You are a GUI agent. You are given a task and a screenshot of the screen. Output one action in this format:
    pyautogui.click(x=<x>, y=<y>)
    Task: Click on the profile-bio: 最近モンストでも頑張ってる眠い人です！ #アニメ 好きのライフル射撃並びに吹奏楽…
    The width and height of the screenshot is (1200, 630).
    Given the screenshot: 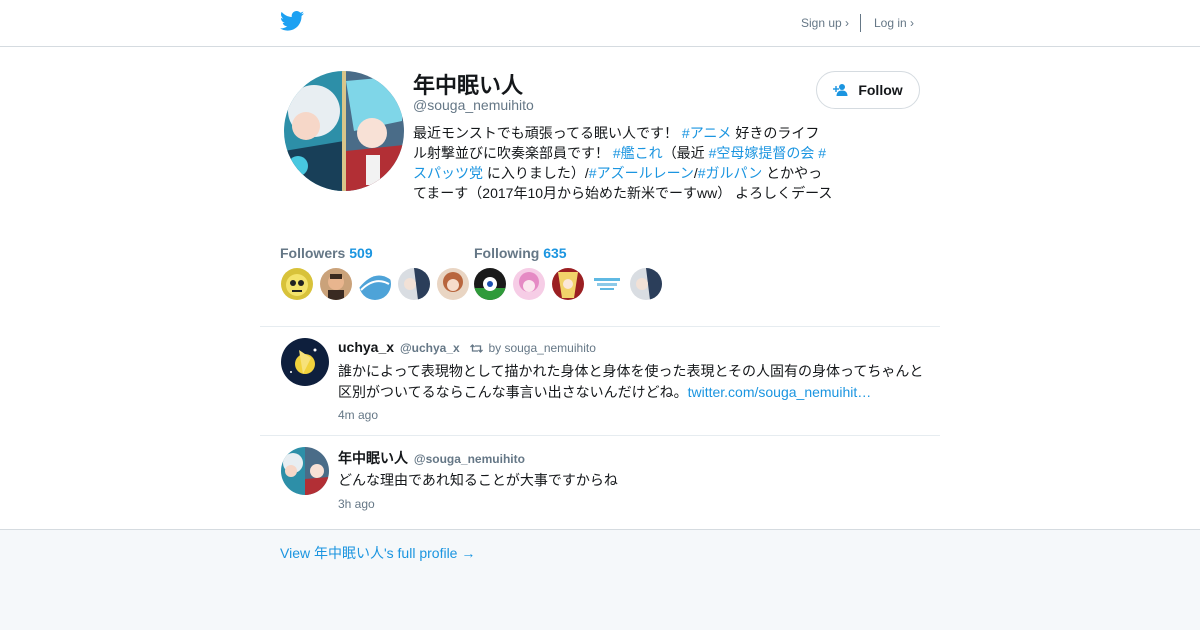 What is the action you would take?
    pyautogui.click(x=623, y=163)
    